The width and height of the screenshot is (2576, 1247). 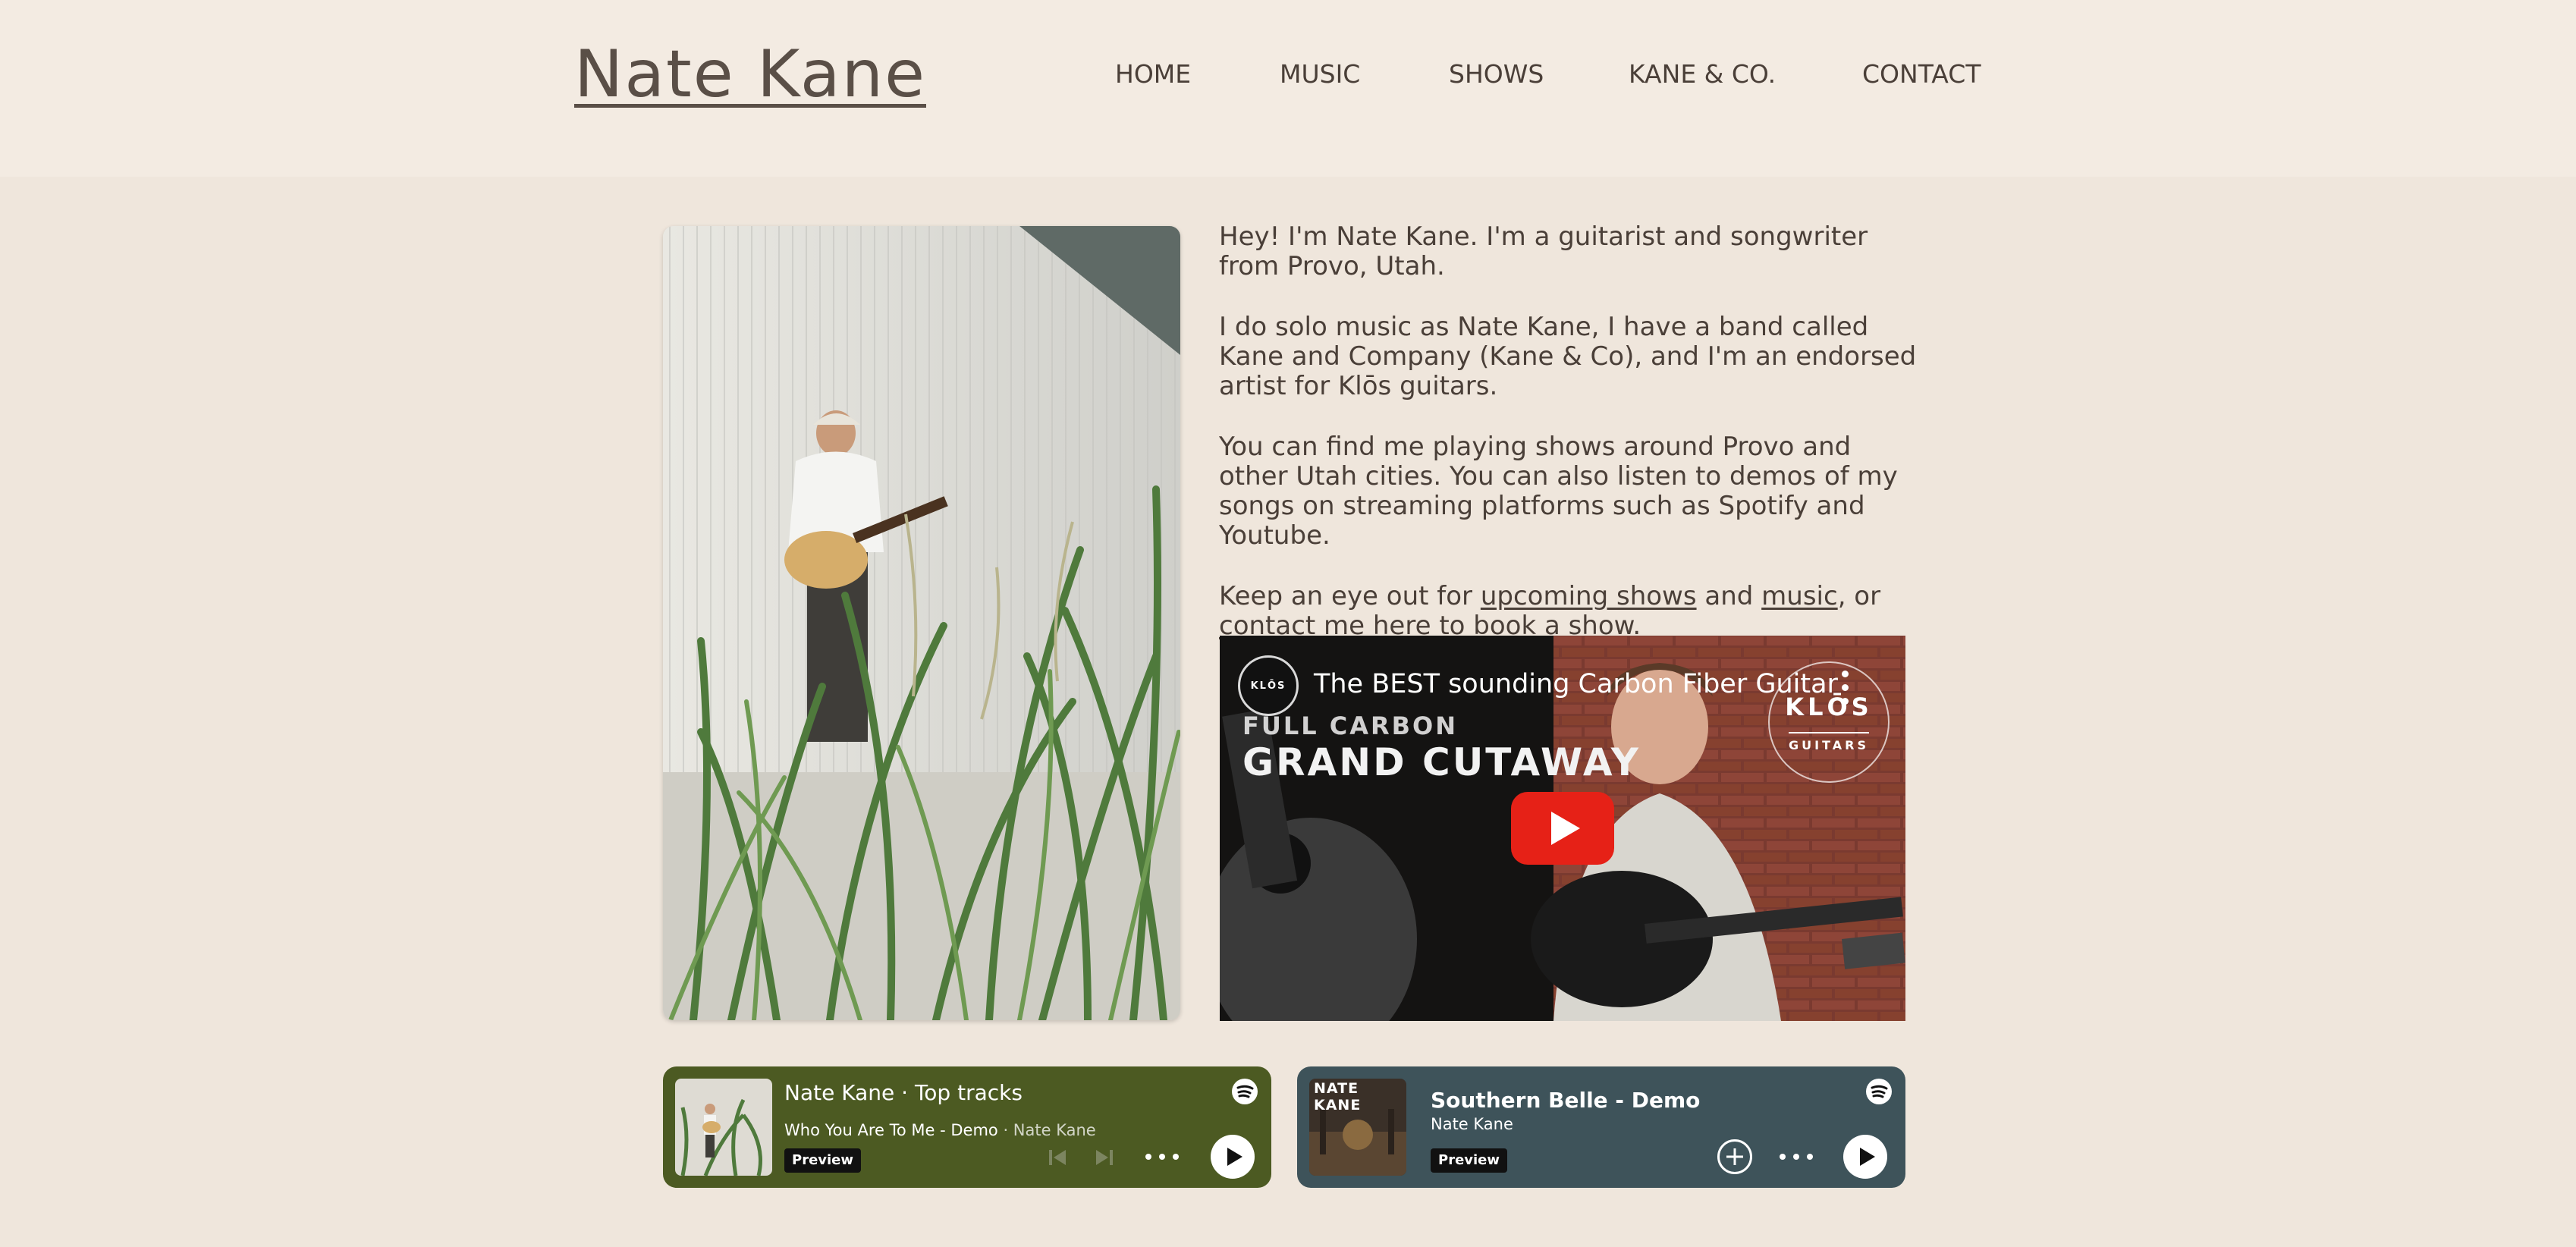 What do you see at coordinates (1734, 1156) in the screenshot?
I see `add-to-library-icon` at bounding box center [1734, 1156].